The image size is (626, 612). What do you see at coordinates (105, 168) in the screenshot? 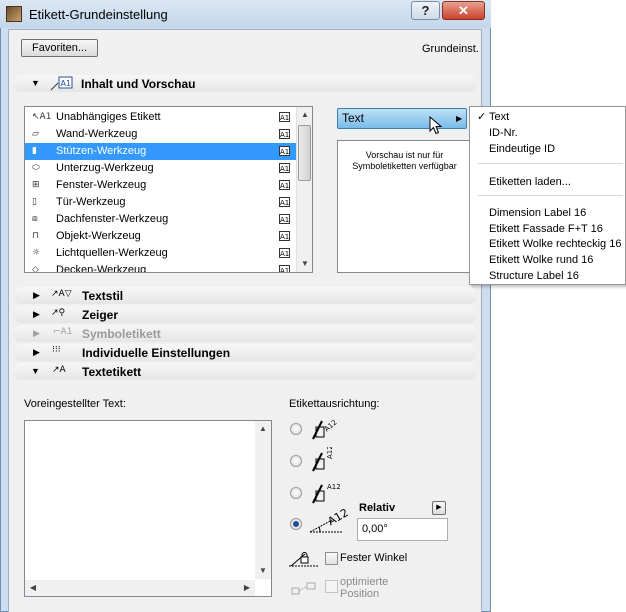
I see `tool-list-item-label: Unterzug-Werkzeug` at bounding box center [105, 168].